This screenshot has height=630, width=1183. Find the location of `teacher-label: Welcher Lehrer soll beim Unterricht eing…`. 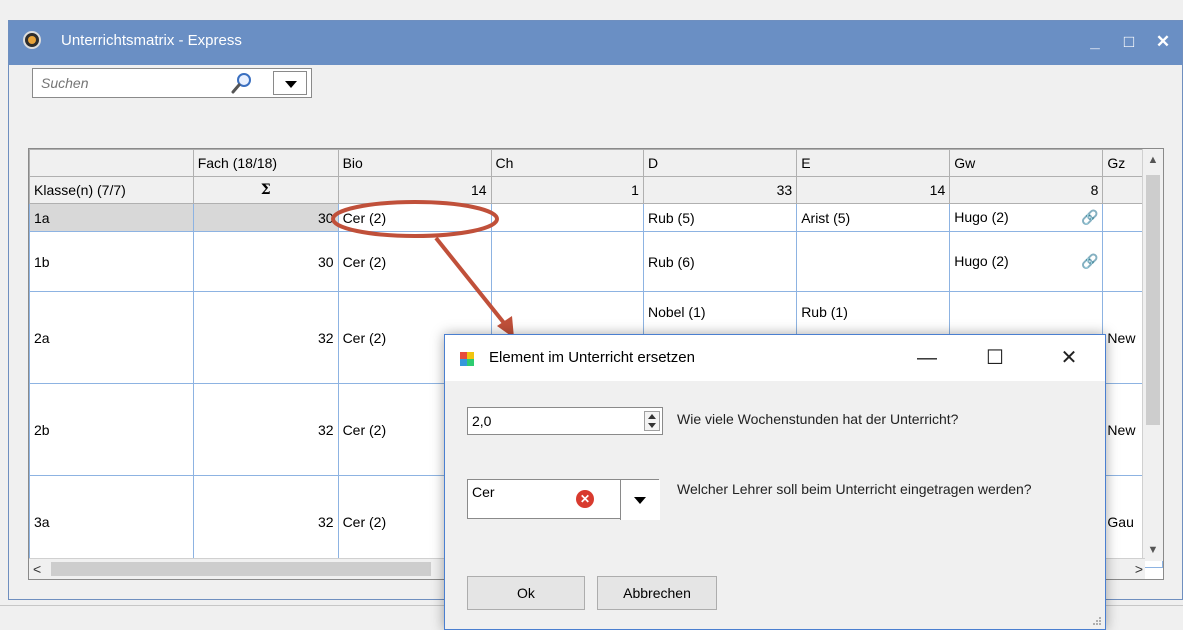

teacher-label: Welcher Lehrer soll beim Unterricht eing… is located at coordinates (854, 489).